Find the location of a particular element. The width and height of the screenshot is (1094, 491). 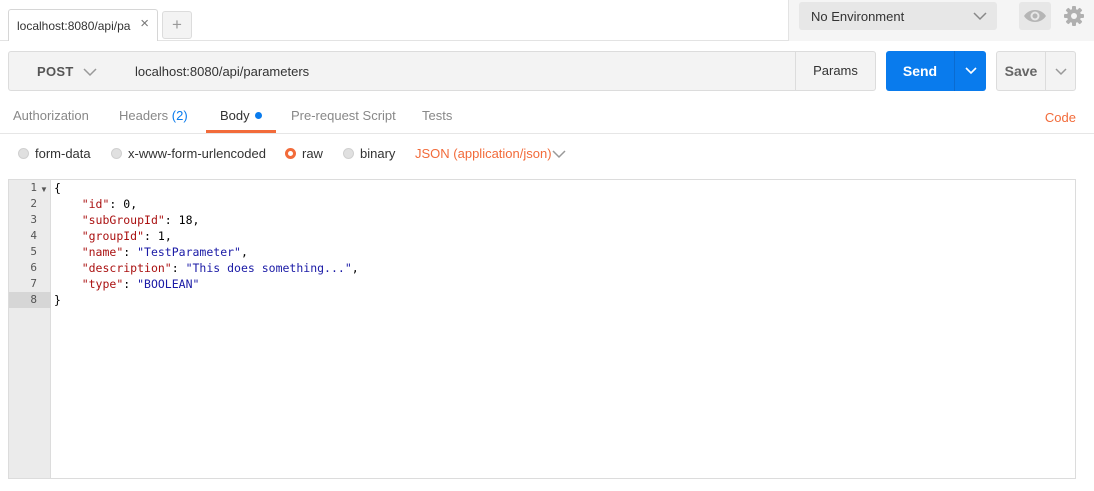

tab-body: Body is located at coordinates (241, 115).